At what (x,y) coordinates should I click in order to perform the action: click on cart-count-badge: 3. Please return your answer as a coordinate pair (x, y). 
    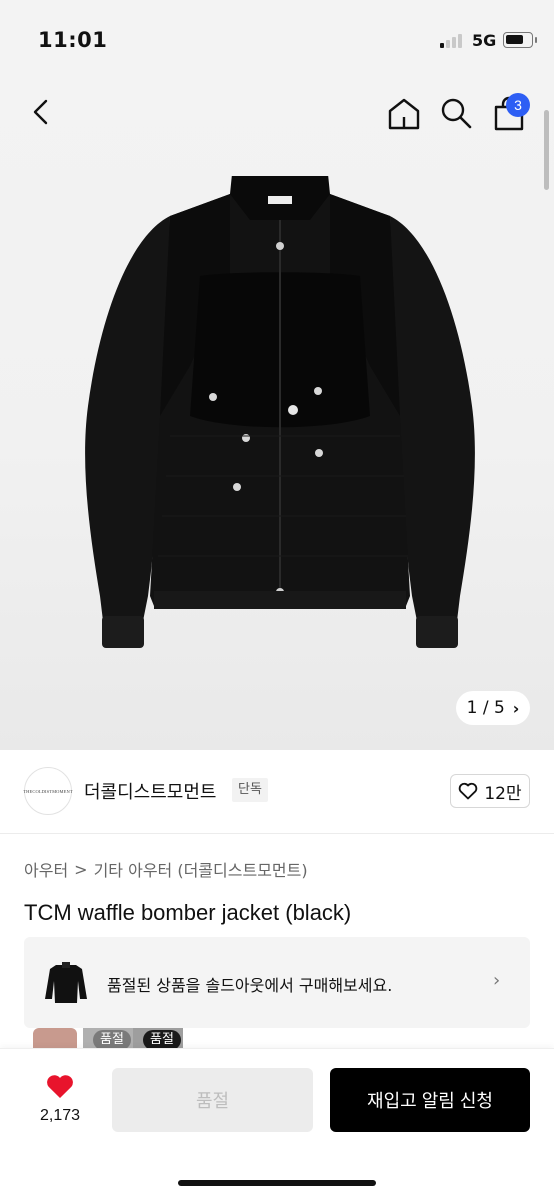
    Looking at the image, I should click on (518, 105).